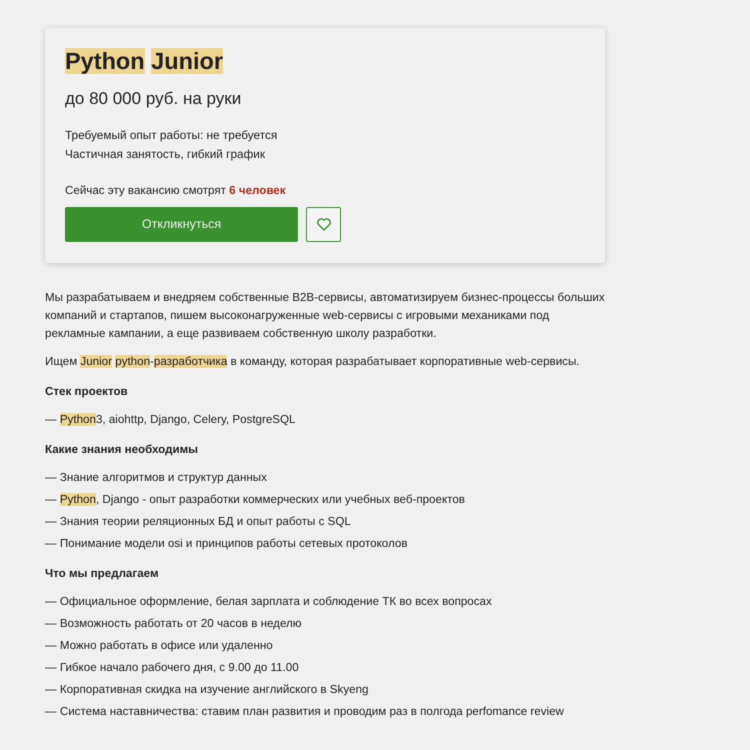 The height and width of the screenshot is (750, 750). What do you see at coordinates (325, 316) in the screenshot?
I see `description-paragraph: Мы разрабатываем и внедряем собственные B2B-сервисы, автоматизируем бизнес-процессы больших компаний и стартапов, пишем высоконагруженные web-сервисы с игровыми механиками под рекламные кампании, а еще развиваем собственную школу разработки.` at bounding box center [325, 316].